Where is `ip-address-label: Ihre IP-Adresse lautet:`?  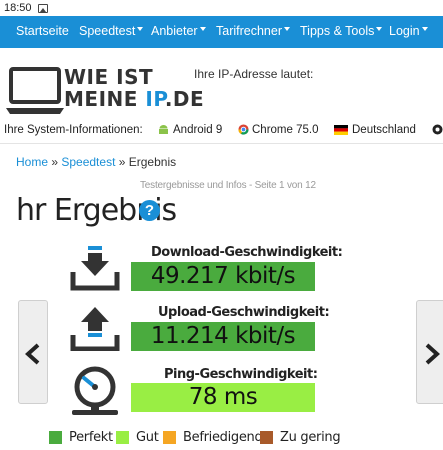
ip-address-label: Ihre IP-Adresse lautet: is located at coordinates (254, 74).